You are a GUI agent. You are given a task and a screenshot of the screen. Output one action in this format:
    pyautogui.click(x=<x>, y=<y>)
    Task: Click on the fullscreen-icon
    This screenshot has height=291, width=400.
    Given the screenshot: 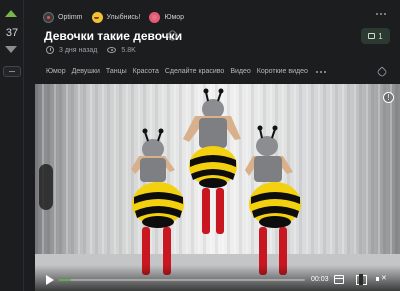 What is the action you would take?
    pyautogui.click(x=361, y=279)
    